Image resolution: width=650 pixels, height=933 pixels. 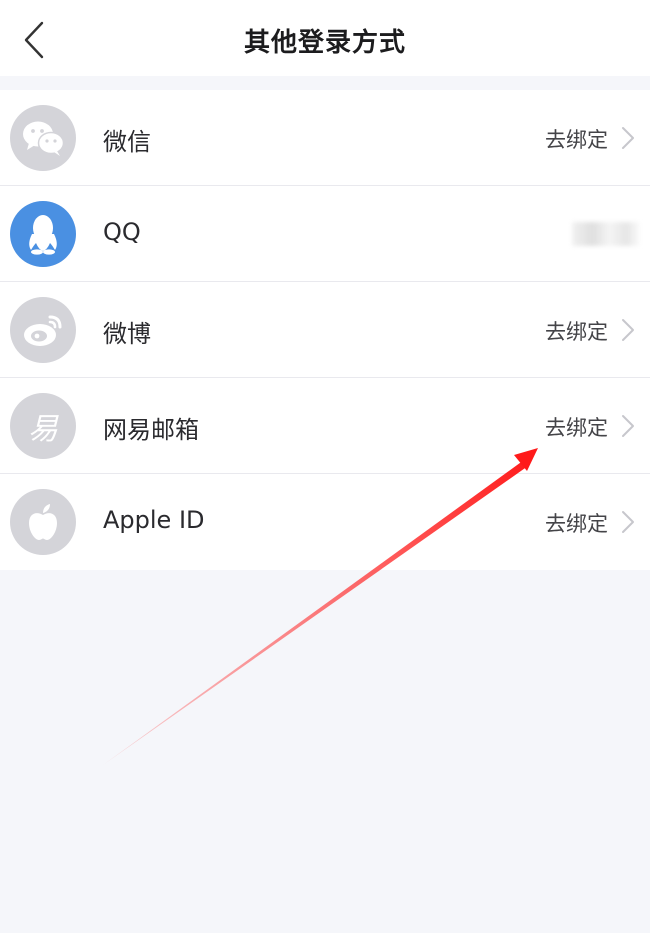 I want to click on list-item-qq: QQ, so click(x=325, y=234).